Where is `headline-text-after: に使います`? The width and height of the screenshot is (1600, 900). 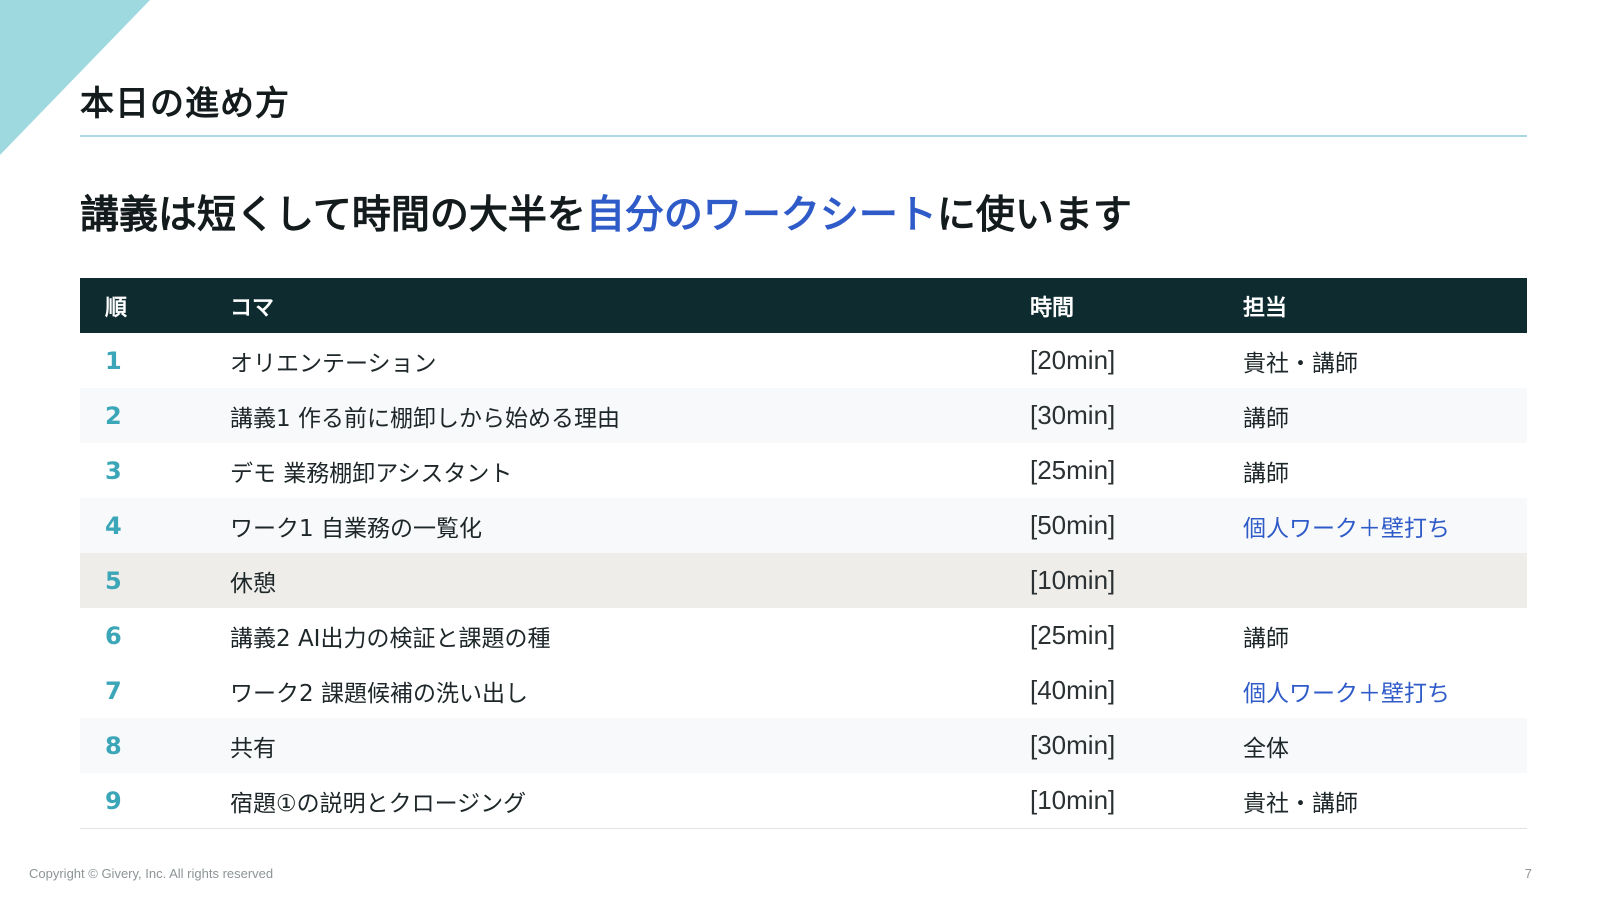 headline-text-after: に使います is located at coordinates (1034, 215).